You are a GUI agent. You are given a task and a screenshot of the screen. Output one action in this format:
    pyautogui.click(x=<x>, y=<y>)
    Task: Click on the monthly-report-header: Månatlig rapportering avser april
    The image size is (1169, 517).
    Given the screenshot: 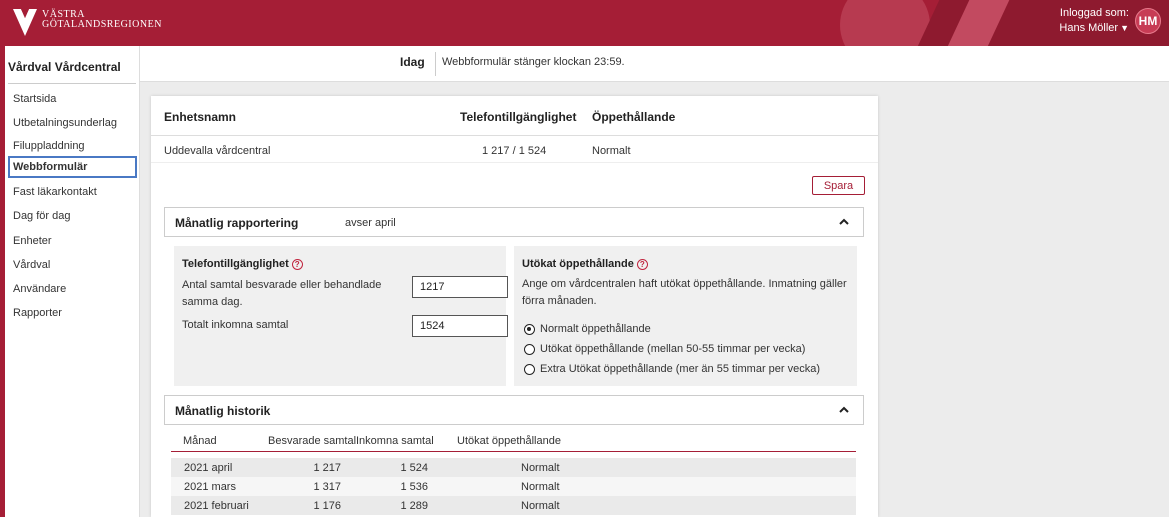 What is the action you would take?
    pyautogui.click(x=514, y=222)
    